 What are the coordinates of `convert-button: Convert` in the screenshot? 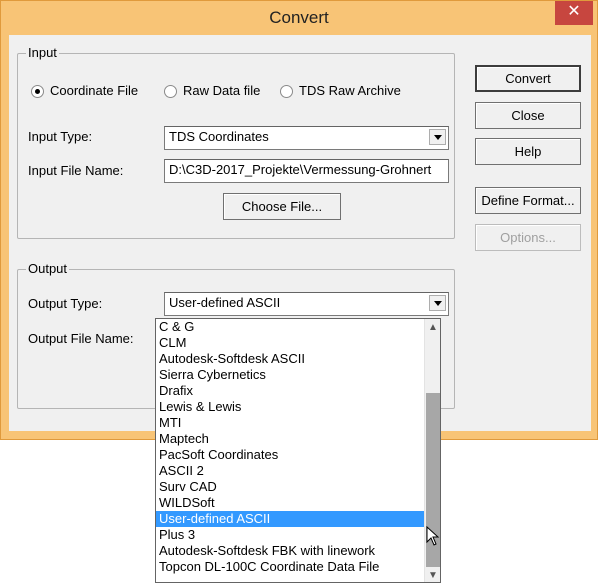 It's located at (528, 78).